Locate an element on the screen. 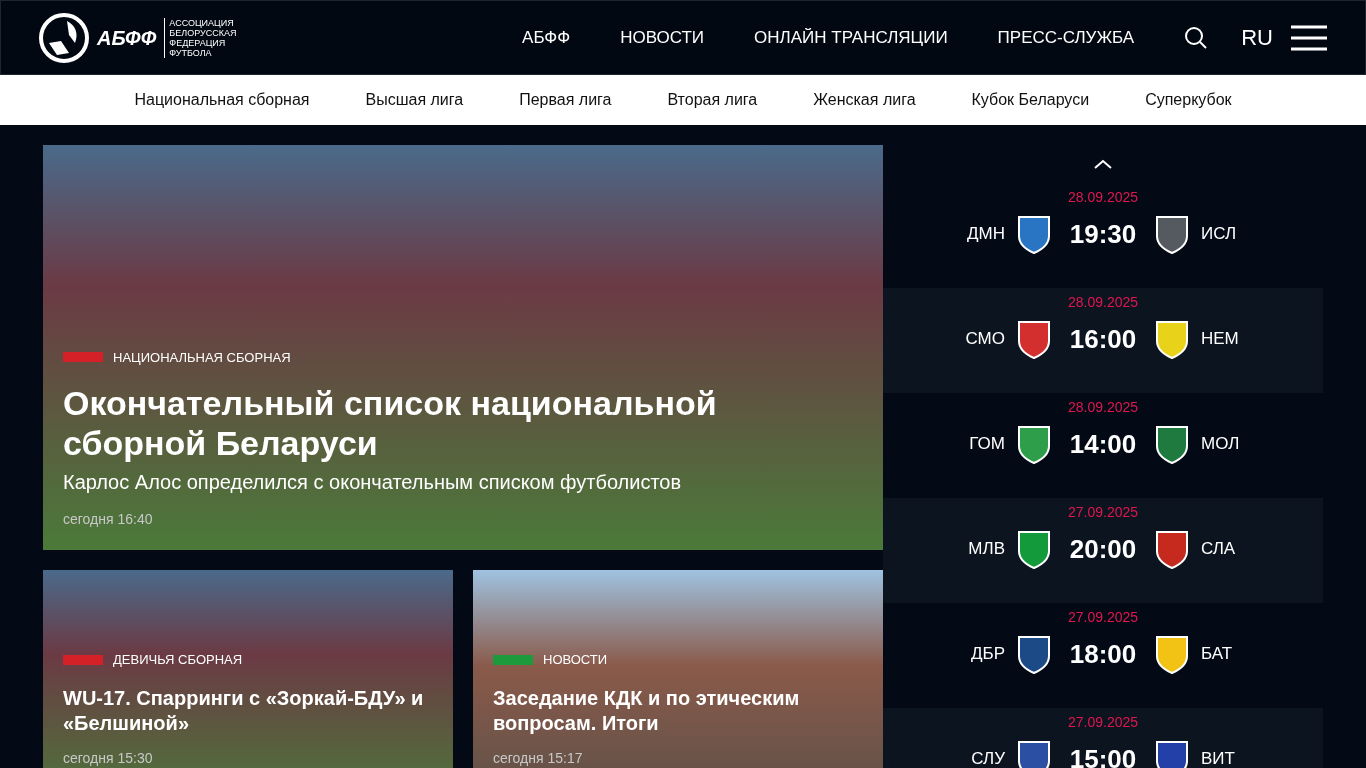 This screenshot has height=768, width=1366. match-time: 14:00 is located at coordinates (1103, 444).